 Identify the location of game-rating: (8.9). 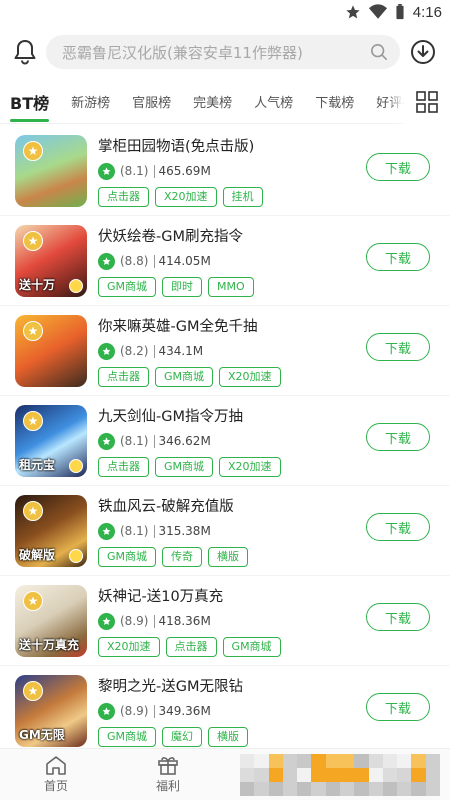
(134, 711).